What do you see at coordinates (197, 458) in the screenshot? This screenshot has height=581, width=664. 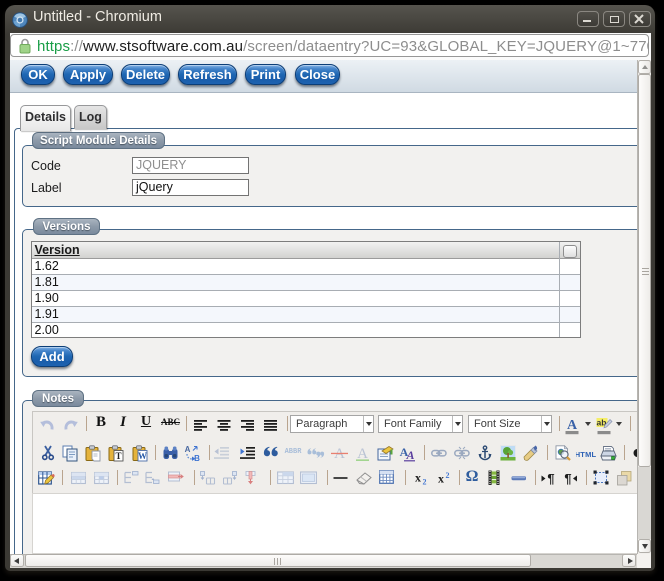 I see `svg-text: B` at bounding box center [197, 458].